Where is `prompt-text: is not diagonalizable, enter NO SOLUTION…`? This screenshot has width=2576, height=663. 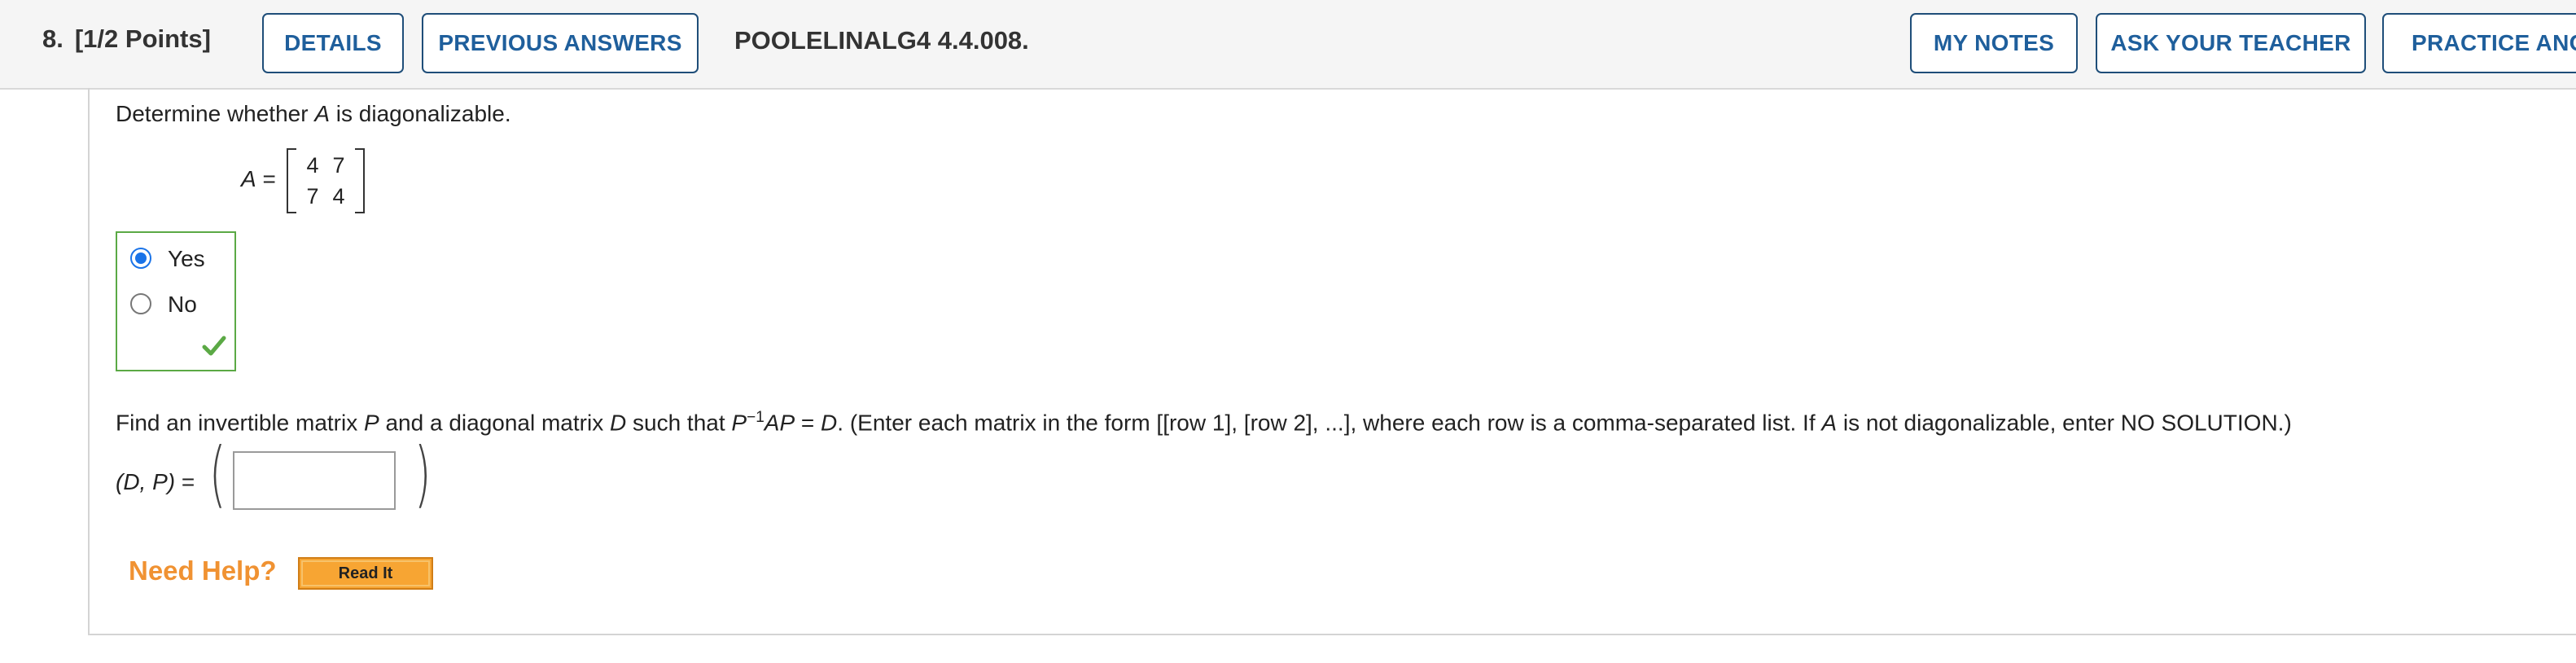
prompt-text: is not diagonalizable, enter NO SOLUTION… is located at coordinates (2064, 423).